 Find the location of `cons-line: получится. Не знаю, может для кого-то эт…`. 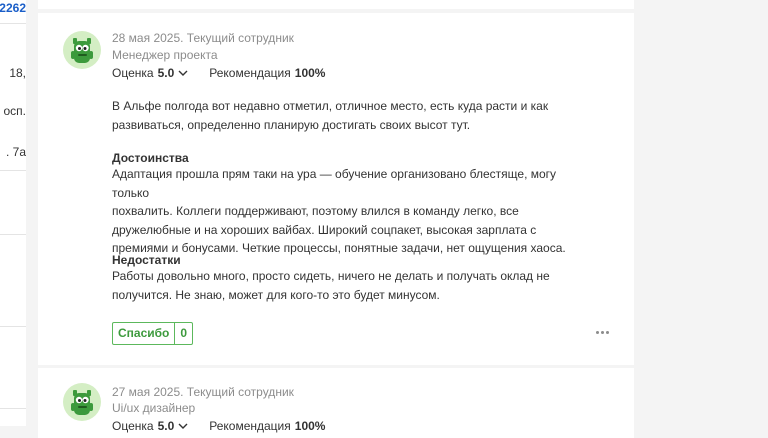

cons-line: получится. Не знаю, может для кого-то эт… is located at coordinates (276, 294).